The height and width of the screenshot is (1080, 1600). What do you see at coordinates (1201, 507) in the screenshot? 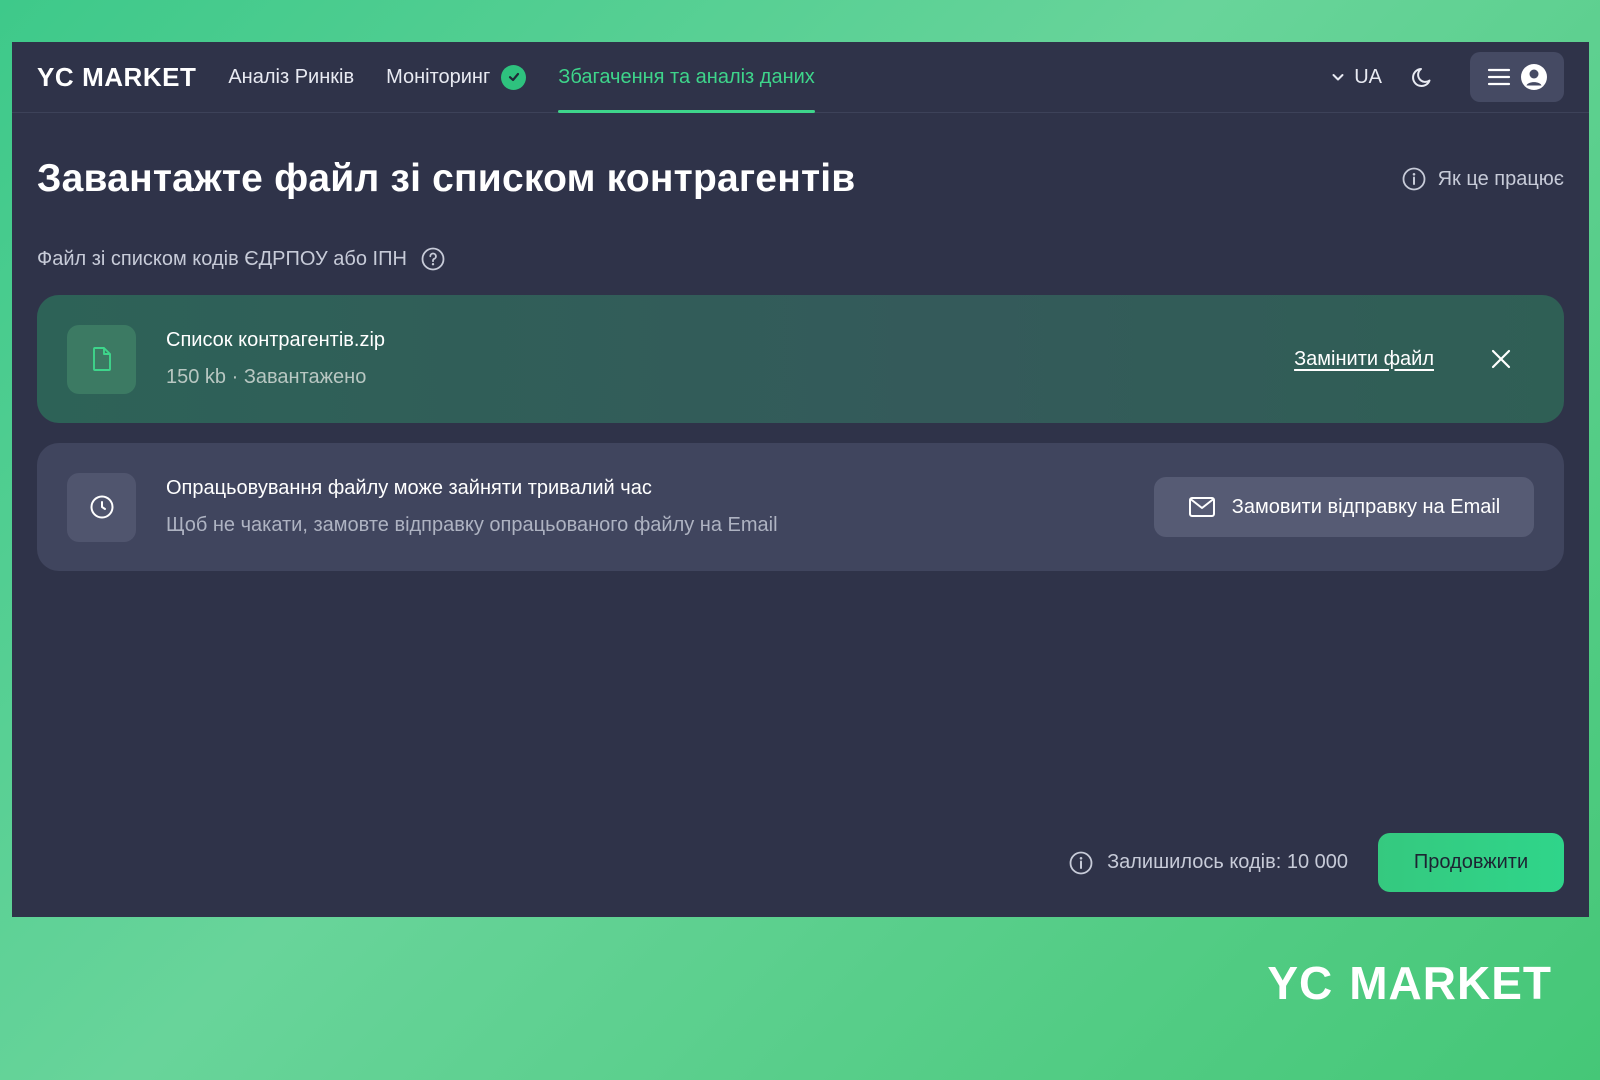
I see `mail-icon` at bounding box center [1201, 507].